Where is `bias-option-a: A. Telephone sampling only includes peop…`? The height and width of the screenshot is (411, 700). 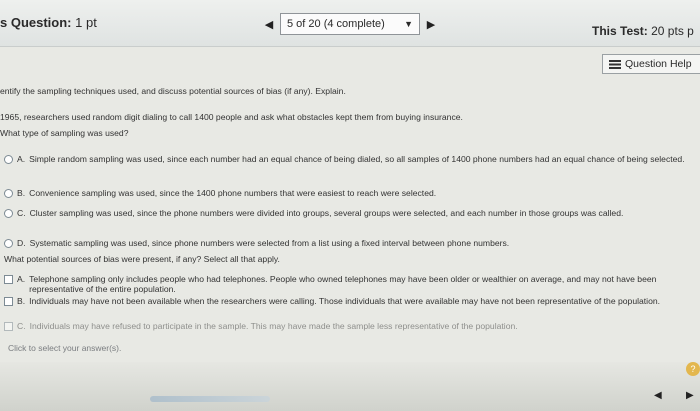 bias-option-a: A. Telephone sampling only includes peop… is located at coordinates (349, 284).